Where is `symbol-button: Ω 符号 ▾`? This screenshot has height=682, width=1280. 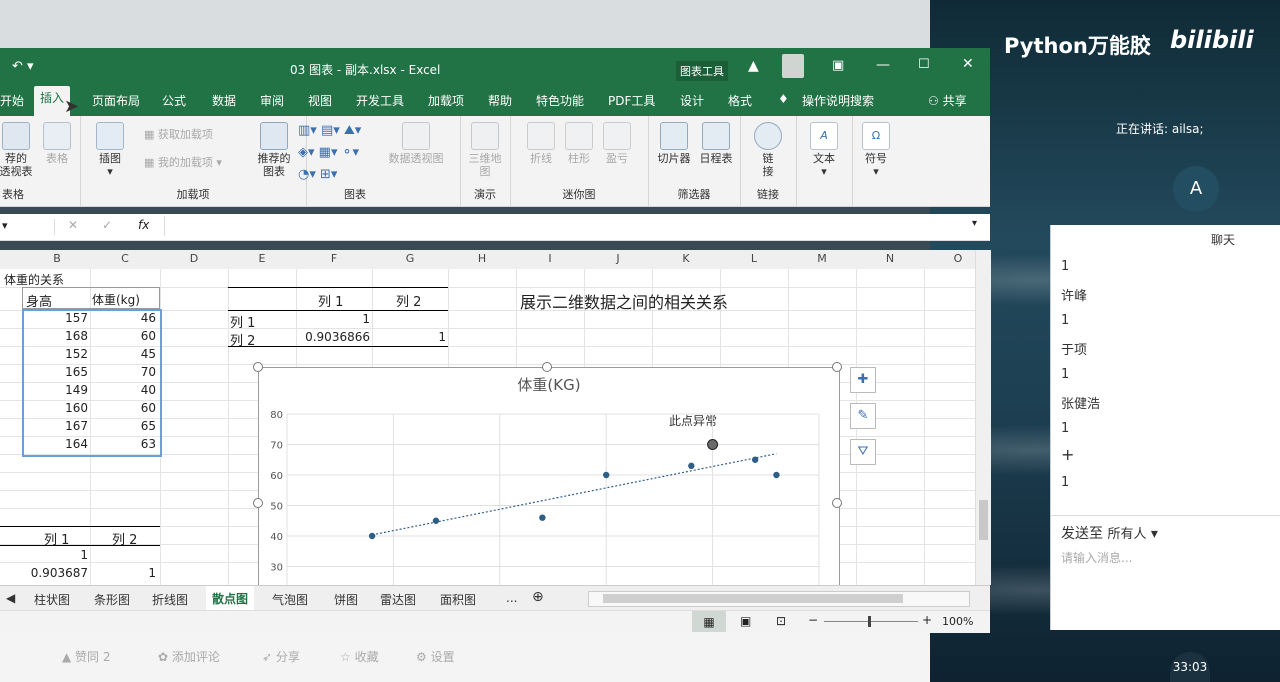 symbol-button: Ω 符号 ▾ is located at coordinates (876, 150).